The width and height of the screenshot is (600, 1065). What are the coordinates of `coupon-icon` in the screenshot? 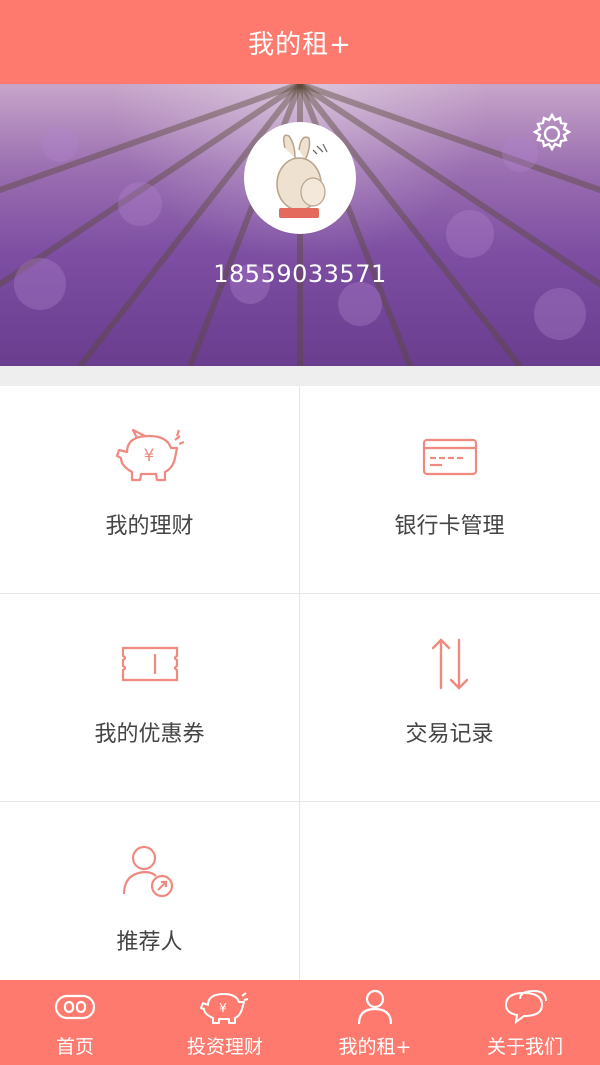 It's located at (149, 664).